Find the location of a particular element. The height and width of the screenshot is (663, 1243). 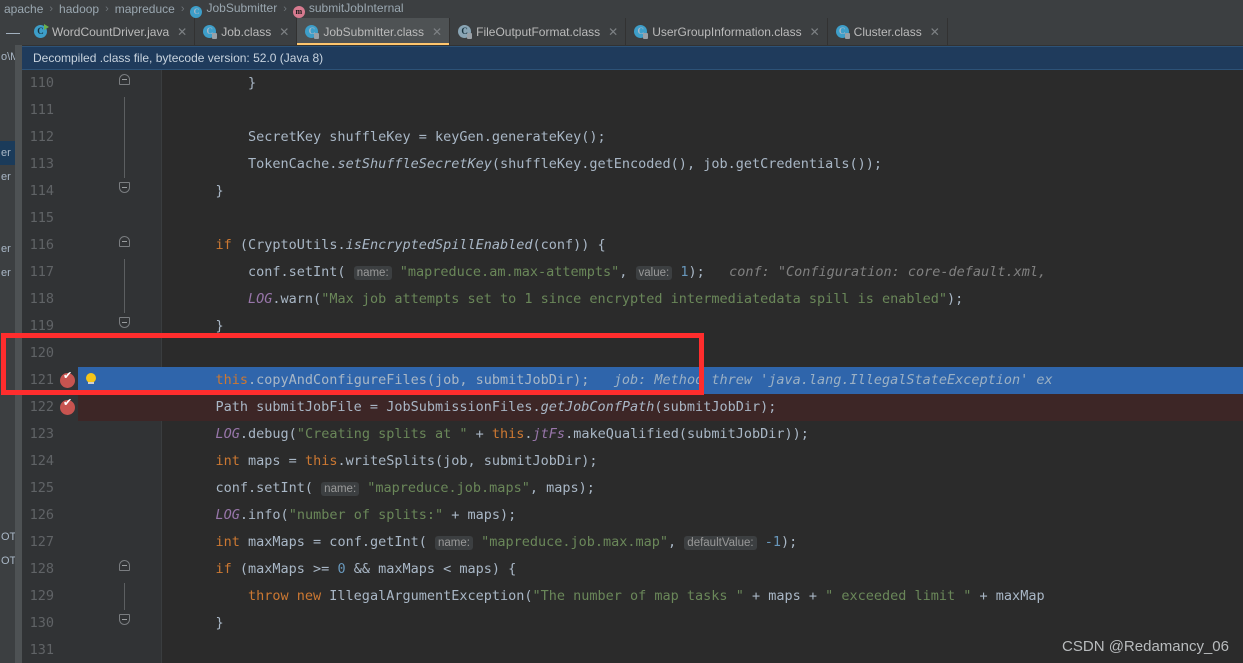

line-number-gutter: 118 is located at coordinates (50, 299).